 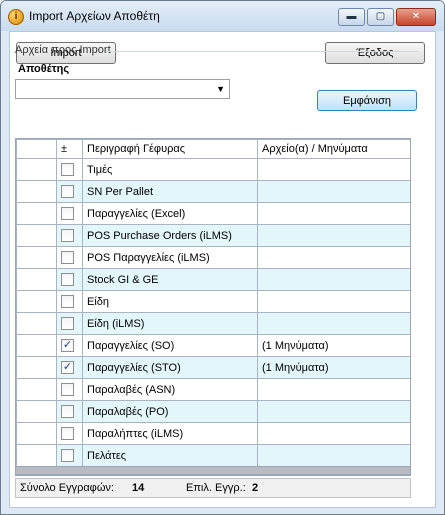 What do you see at coordinates (94, 16) in the screenshot?
I see `window-title: Import Αρχείων Αποθέτη` at bounding box center [94, 16].